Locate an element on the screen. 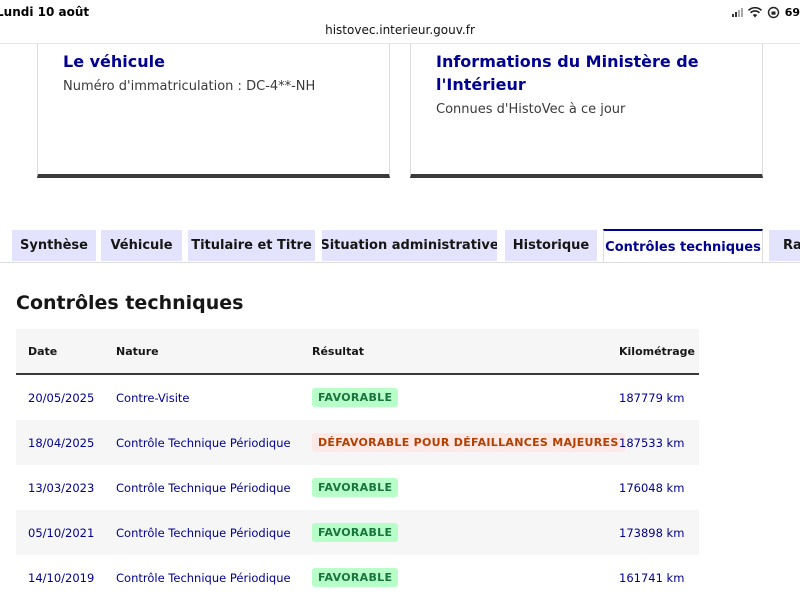 The image size is (800, 600). tab-historique: Historique is located at coordinates (551, 245).